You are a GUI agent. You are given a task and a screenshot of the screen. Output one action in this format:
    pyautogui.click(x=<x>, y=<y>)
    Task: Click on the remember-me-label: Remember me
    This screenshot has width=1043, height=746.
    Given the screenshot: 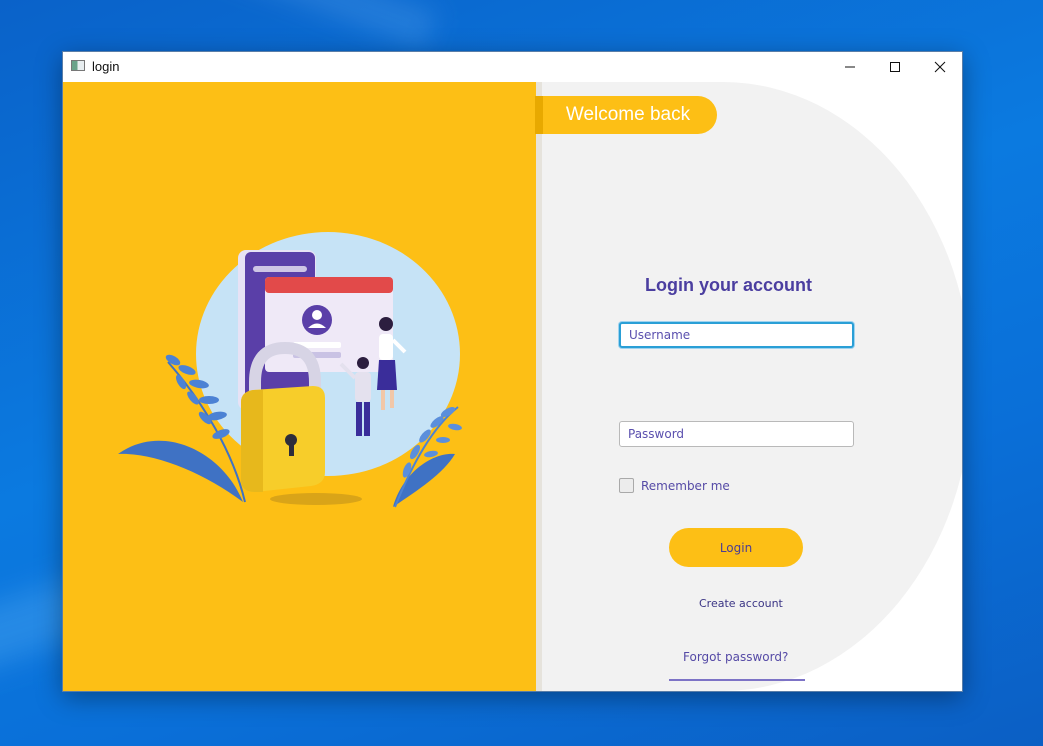 What is the action you would take?
    pyautogui.click(x=685, y=485)
    